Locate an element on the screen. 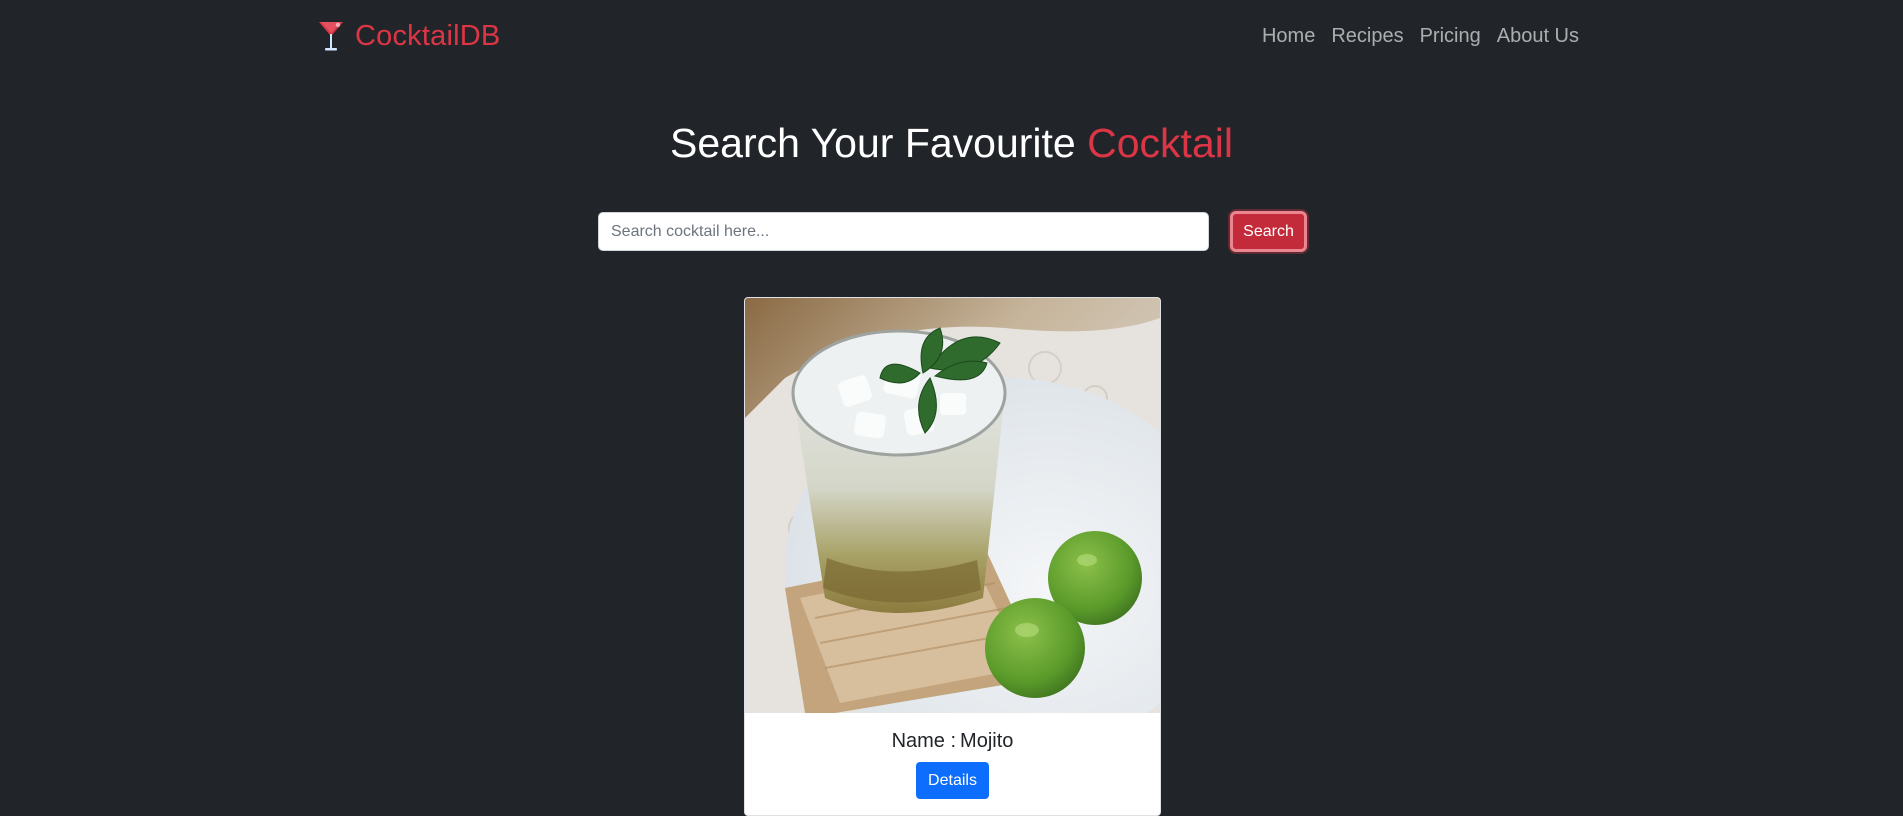  cocktail-glass-icon is located at coordinates (331, 36).